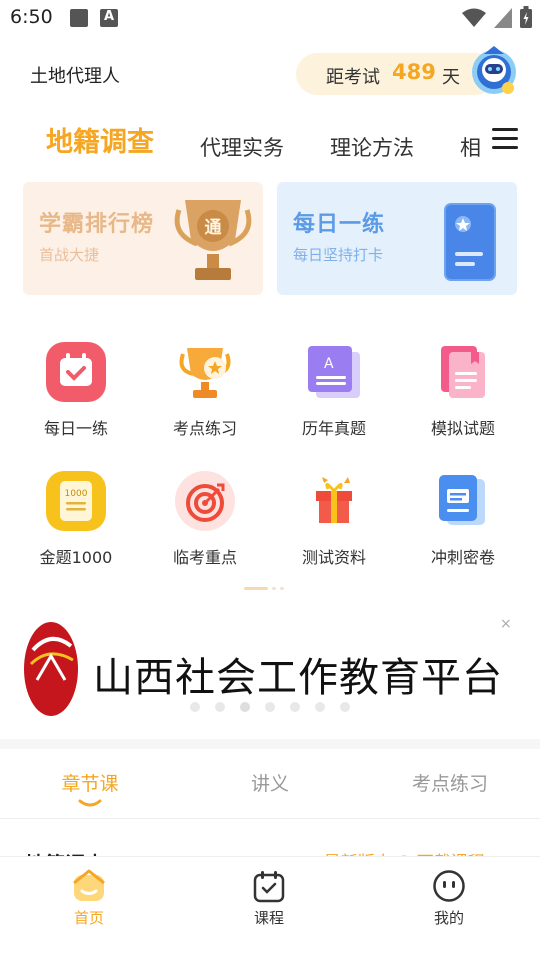  Describe the element at coordinates (470, 147) in the screenshot. I see `tab-subject-related: 相` at that location.